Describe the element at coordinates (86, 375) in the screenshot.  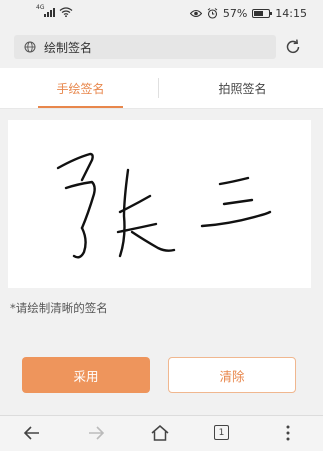
I see `use-button: 采用` at that location.